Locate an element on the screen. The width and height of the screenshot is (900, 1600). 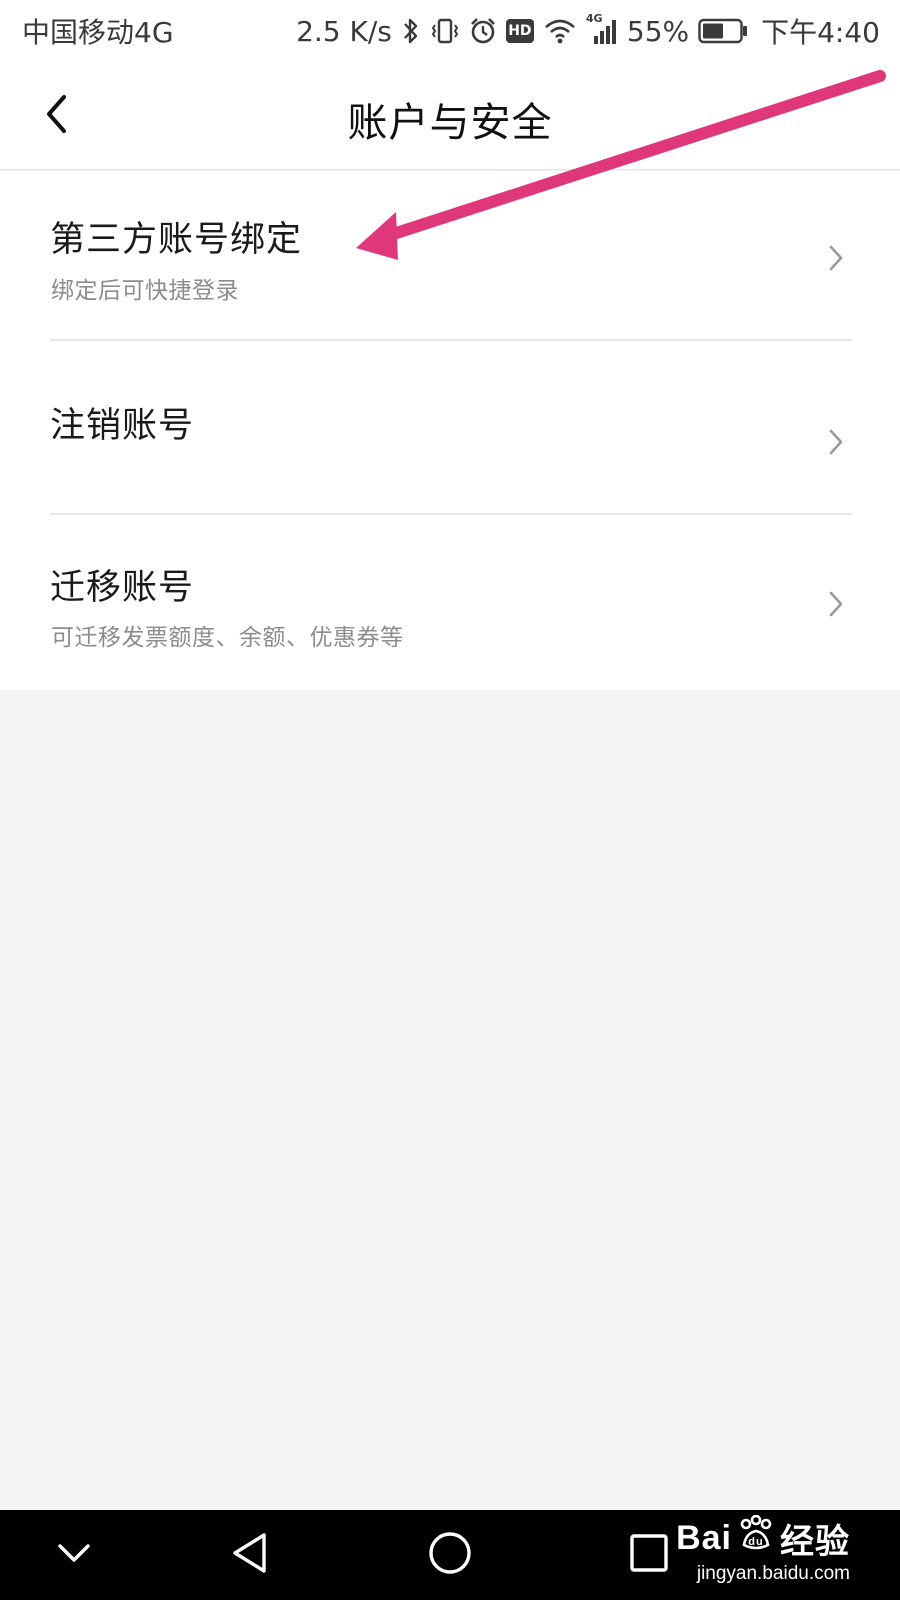
list-item-third-party-binding: 第三方账号绑定 绑定后可快捷登录 is located at coordinates (450, 256).